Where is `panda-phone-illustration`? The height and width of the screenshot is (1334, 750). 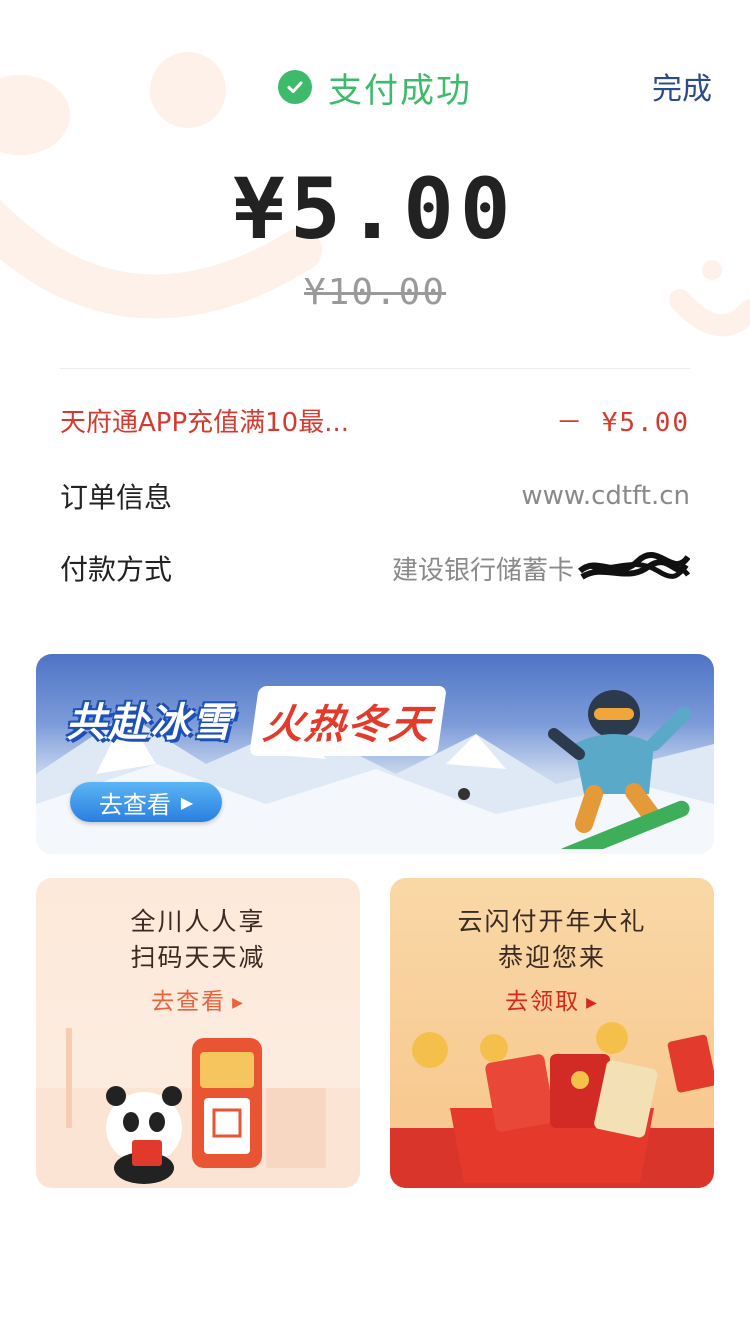 panda-phone-illustration is located at coordinates (198, 1108).